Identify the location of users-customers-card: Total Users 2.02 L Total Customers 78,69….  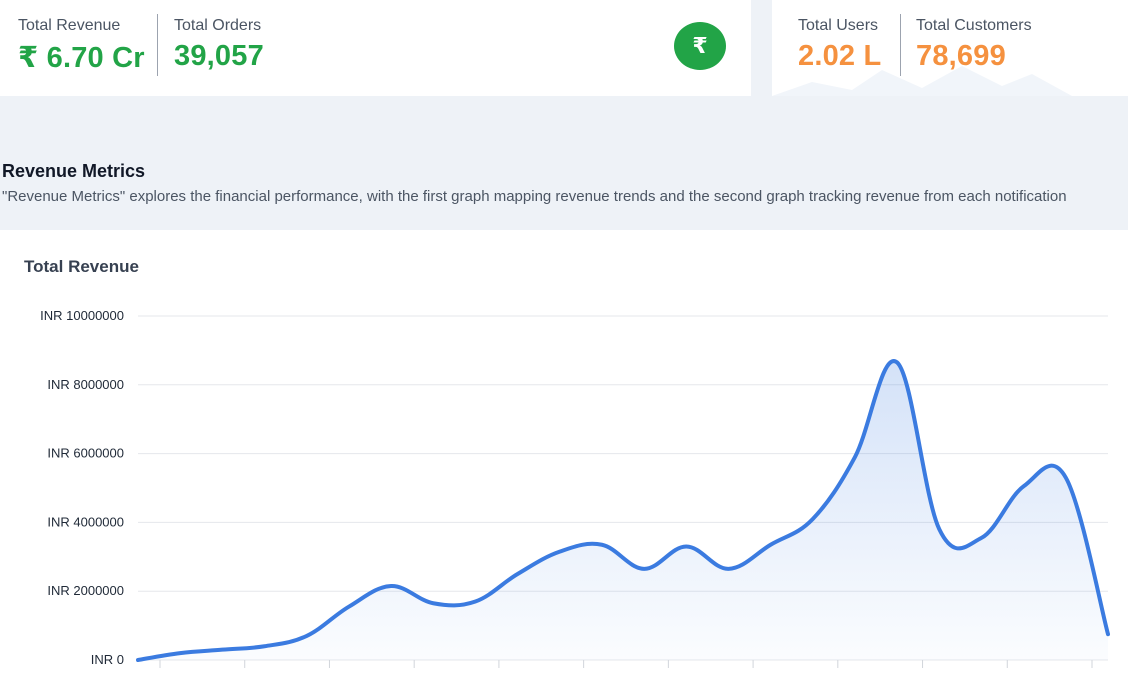
(950, 48).